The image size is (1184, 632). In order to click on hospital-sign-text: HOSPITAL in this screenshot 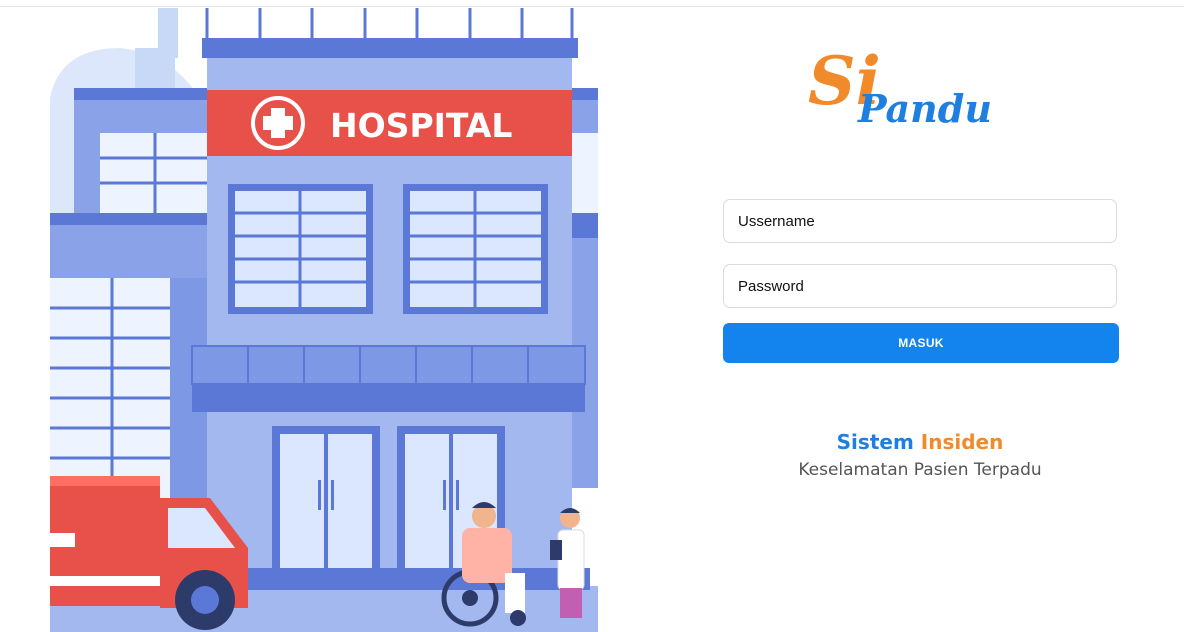, I will do `click(421, 125)`.